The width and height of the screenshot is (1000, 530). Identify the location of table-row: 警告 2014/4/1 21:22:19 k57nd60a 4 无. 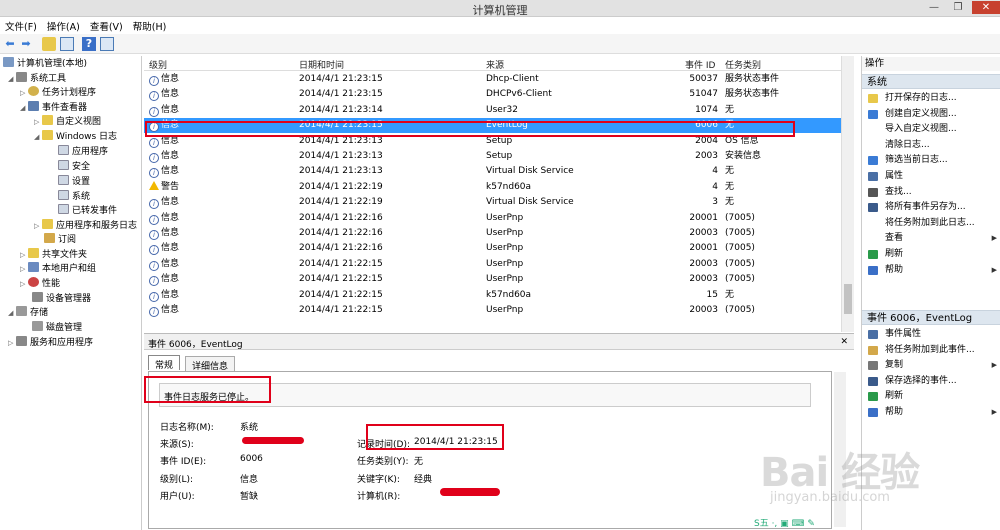
(492, 187).